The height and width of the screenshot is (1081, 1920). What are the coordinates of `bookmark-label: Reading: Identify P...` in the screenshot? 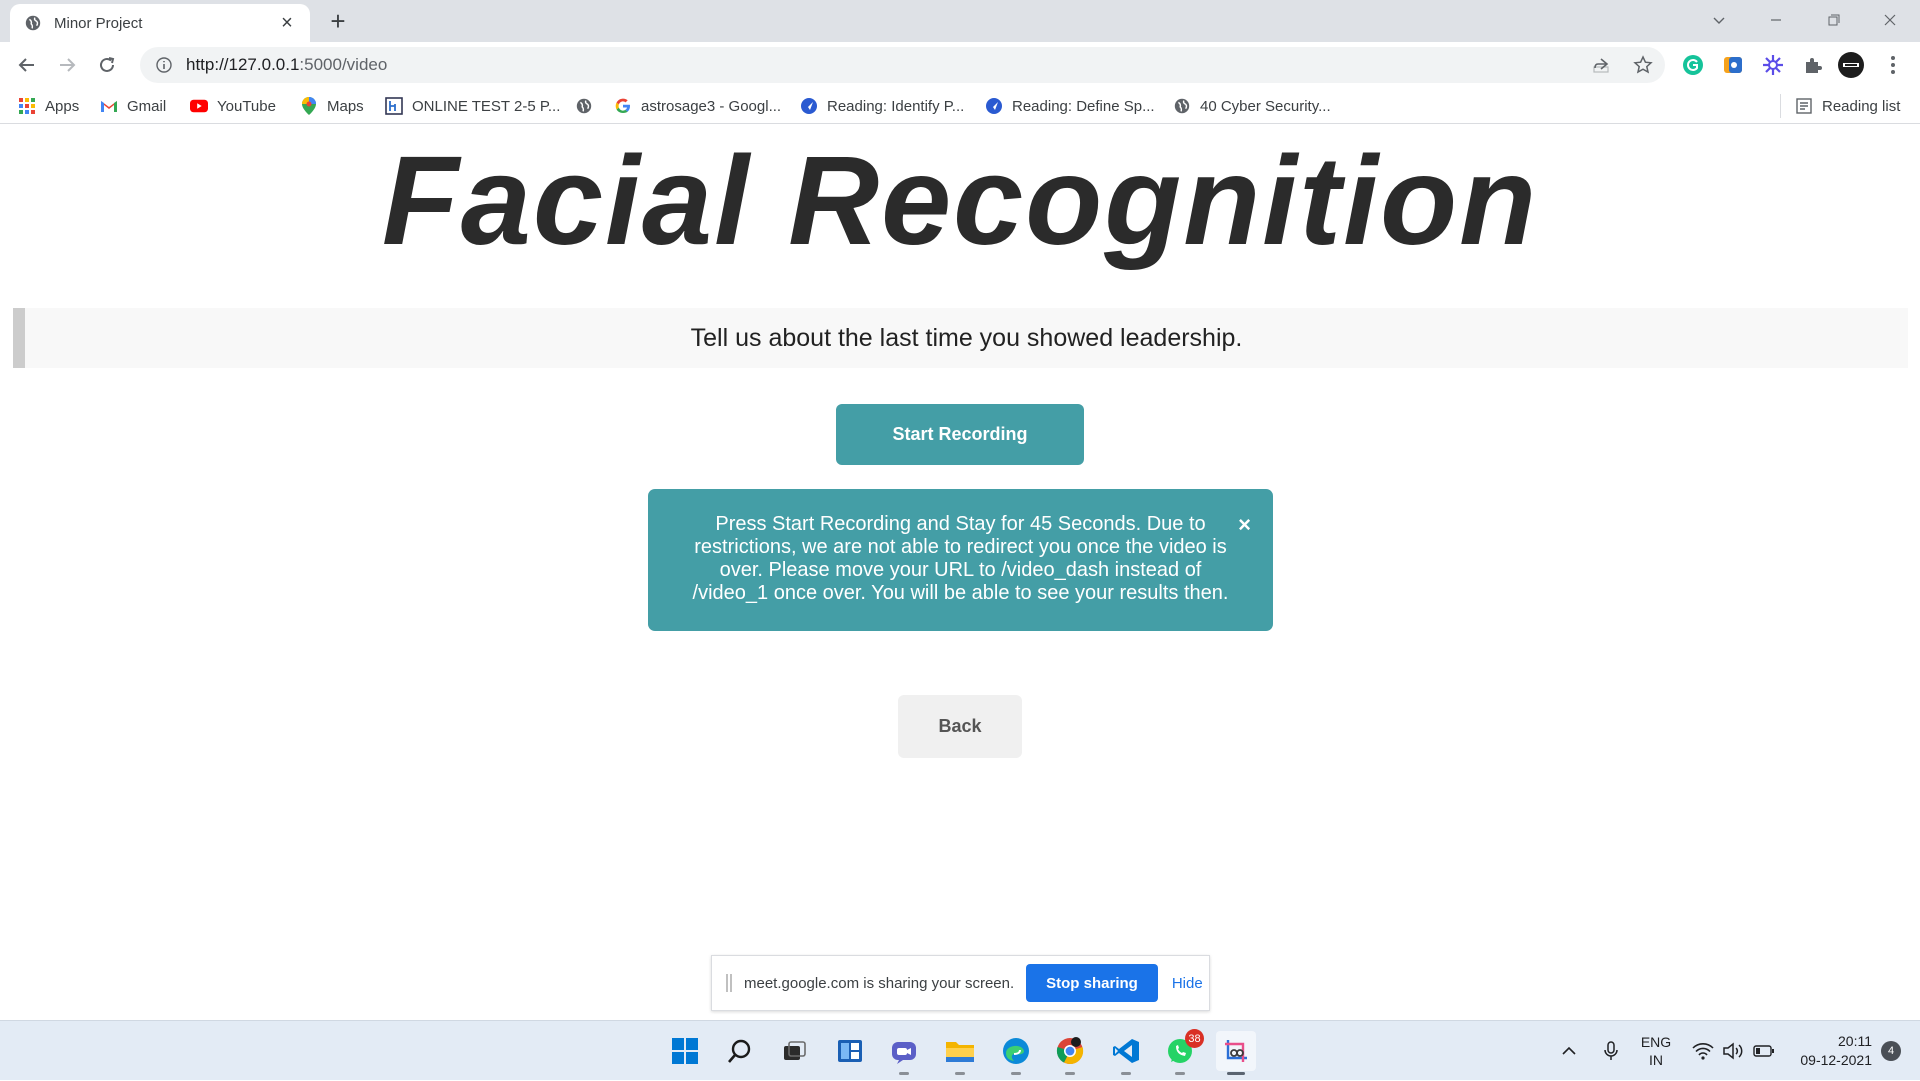 It's located at (896, 106).